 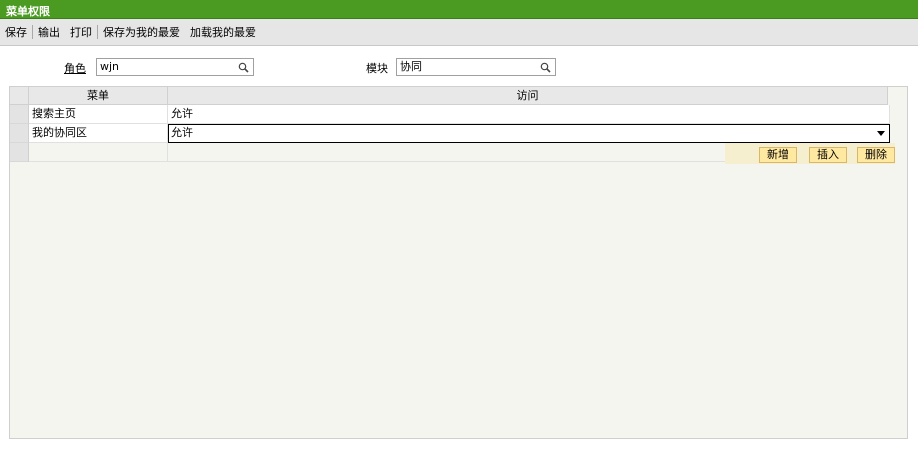 I want to click on column-header-menu: 菜单, so click(x=98, y=96).